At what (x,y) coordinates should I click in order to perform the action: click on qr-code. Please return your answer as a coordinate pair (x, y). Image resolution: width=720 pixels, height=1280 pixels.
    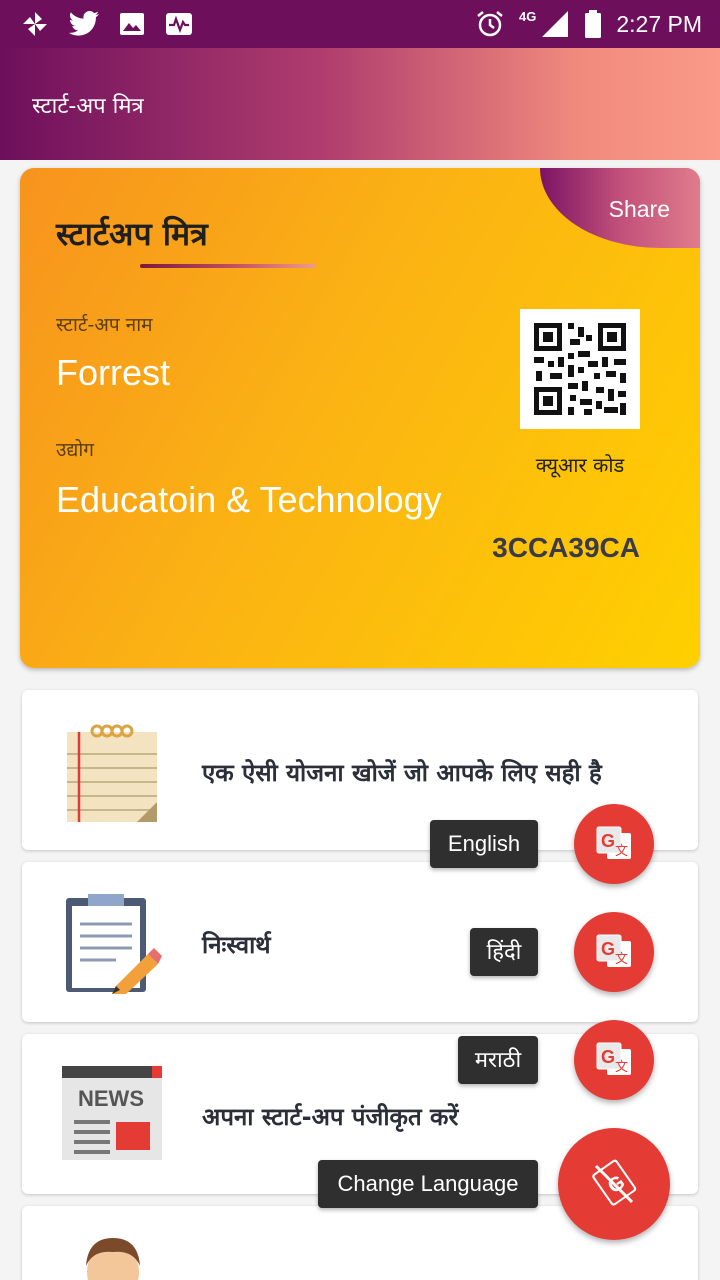
    Looking at the image, I should click on (580, 369).